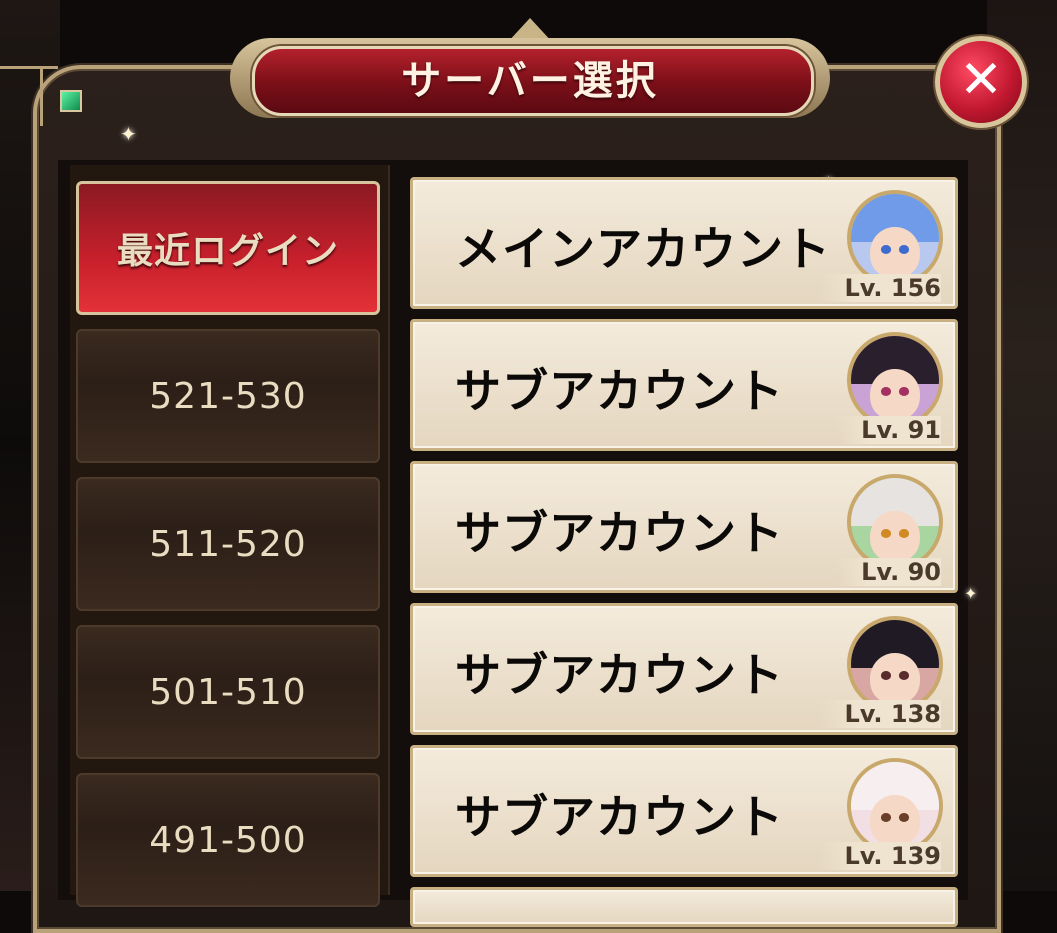 The image size is (1057, 933). I want to click on close-button: ✕, so click(981, 82).